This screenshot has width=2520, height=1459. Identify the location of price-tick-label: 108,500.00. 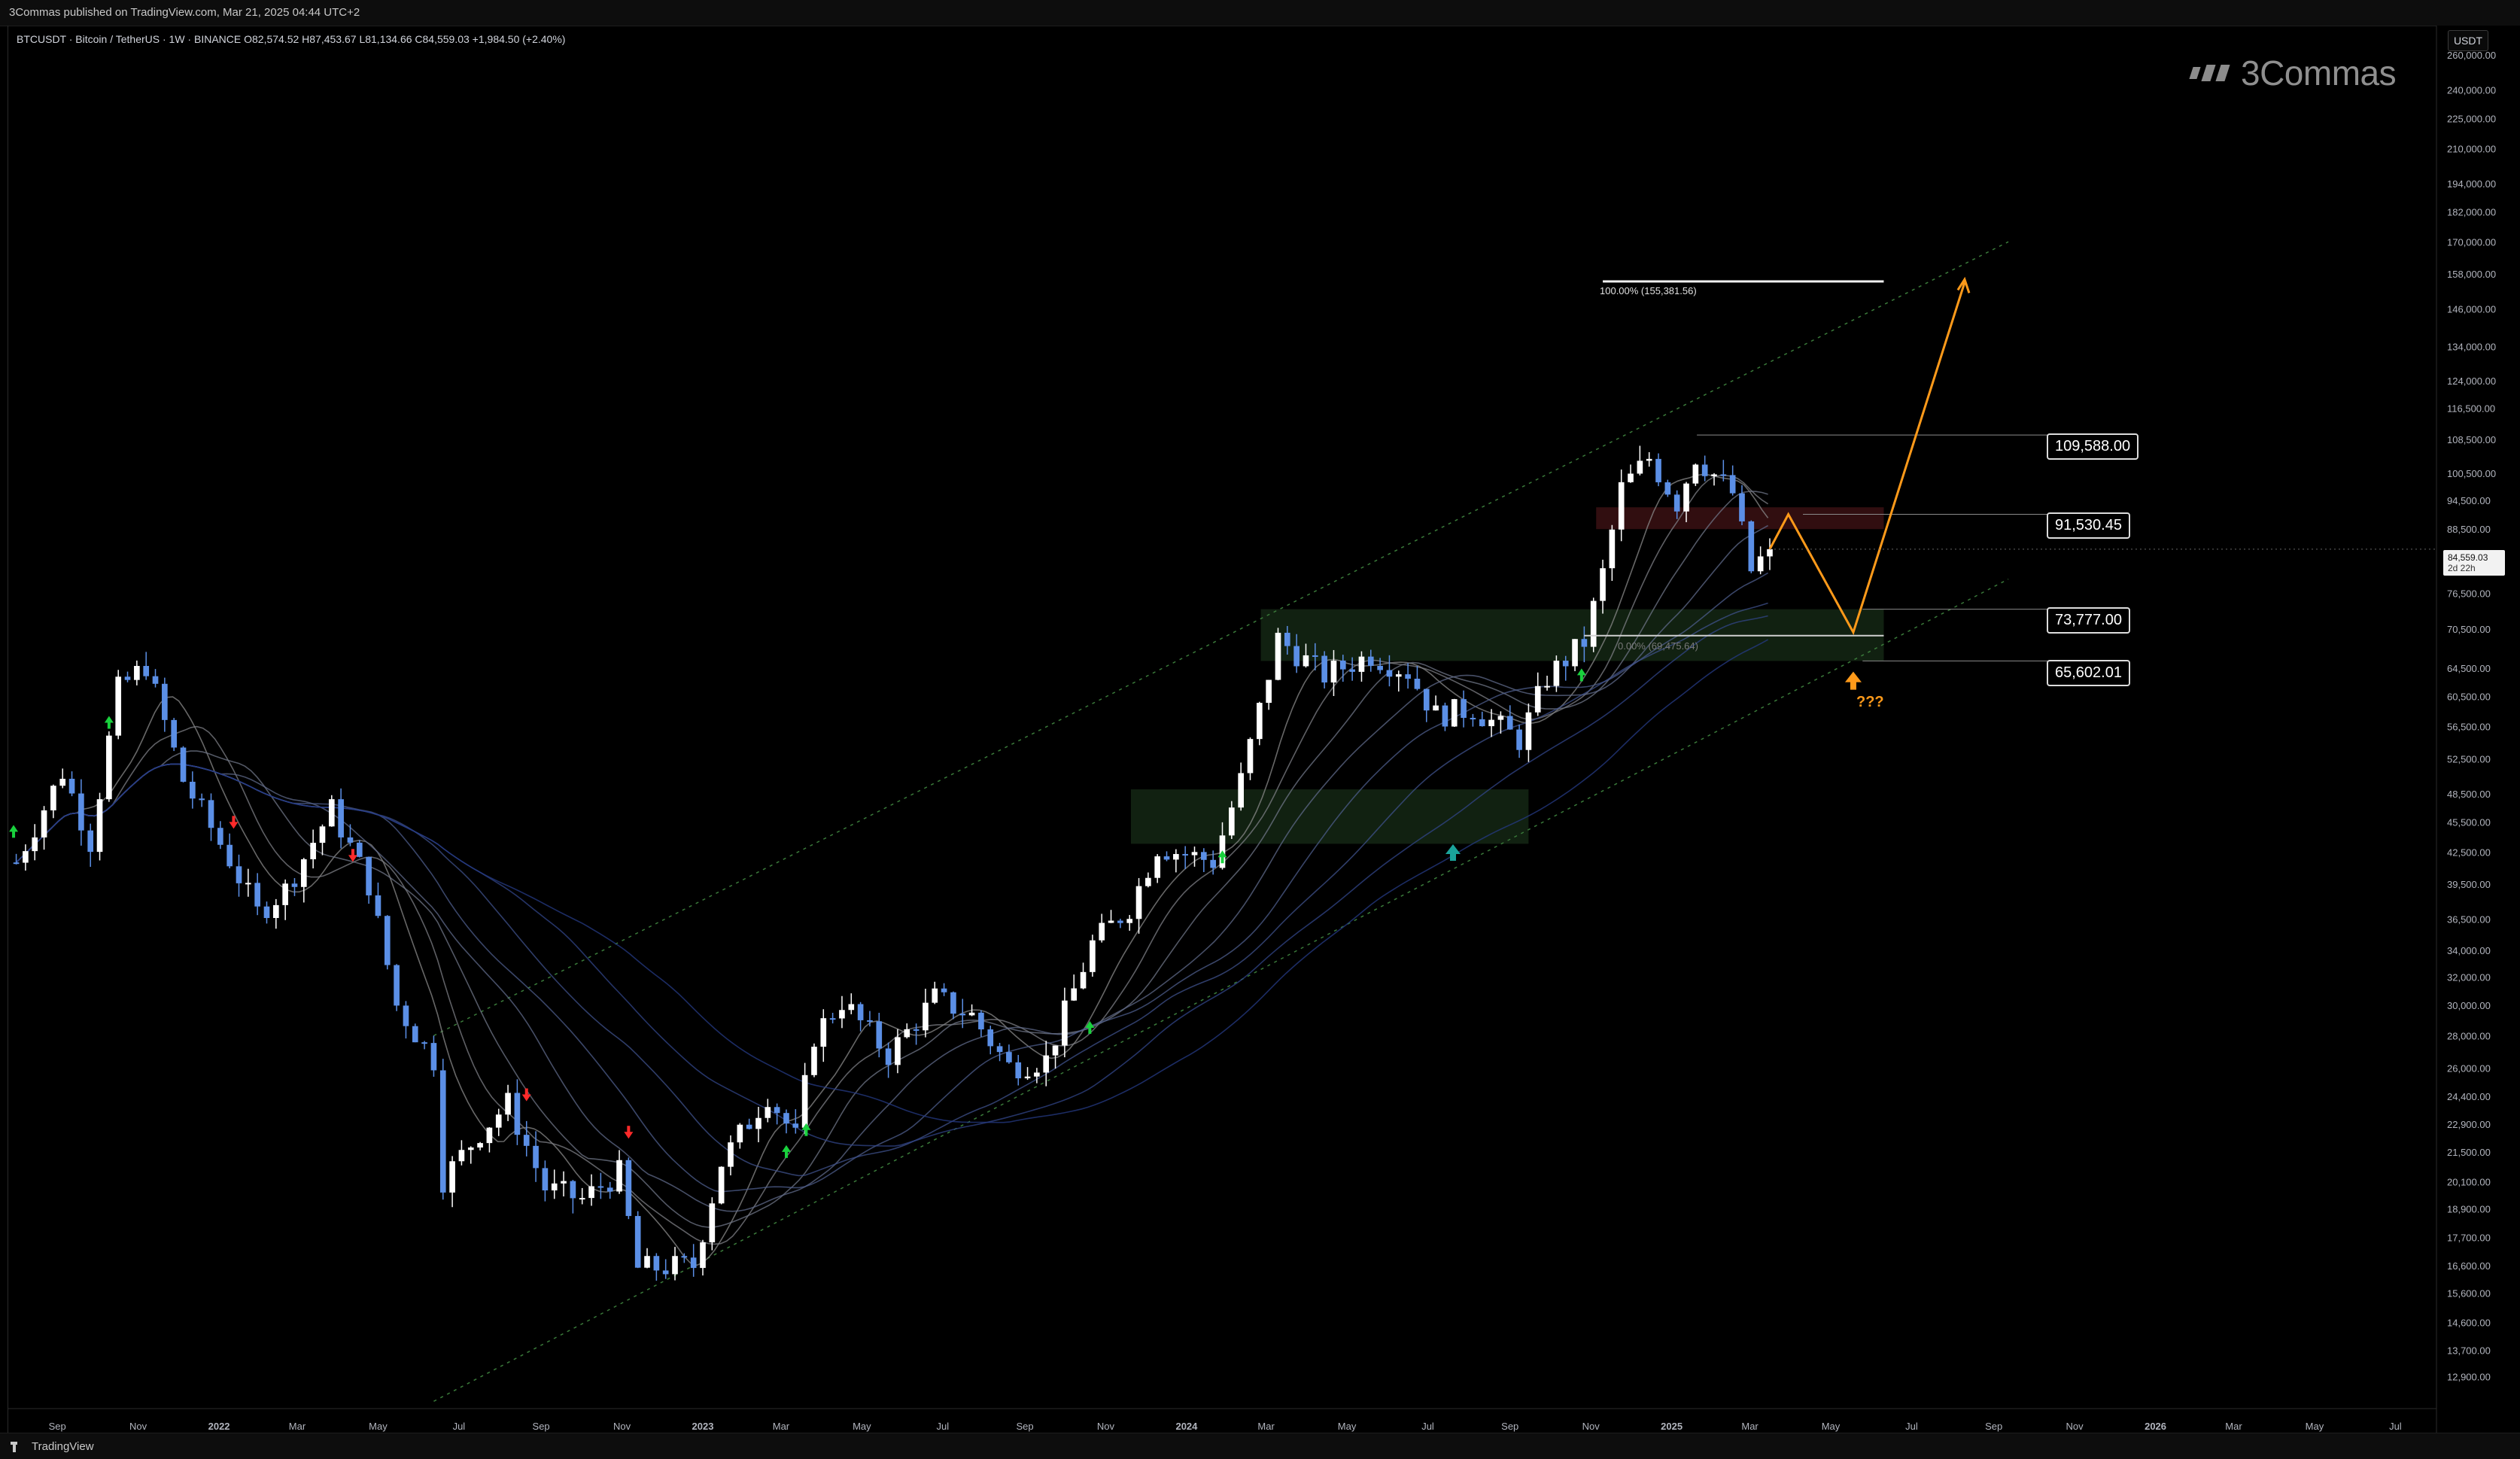
(2471, 439).